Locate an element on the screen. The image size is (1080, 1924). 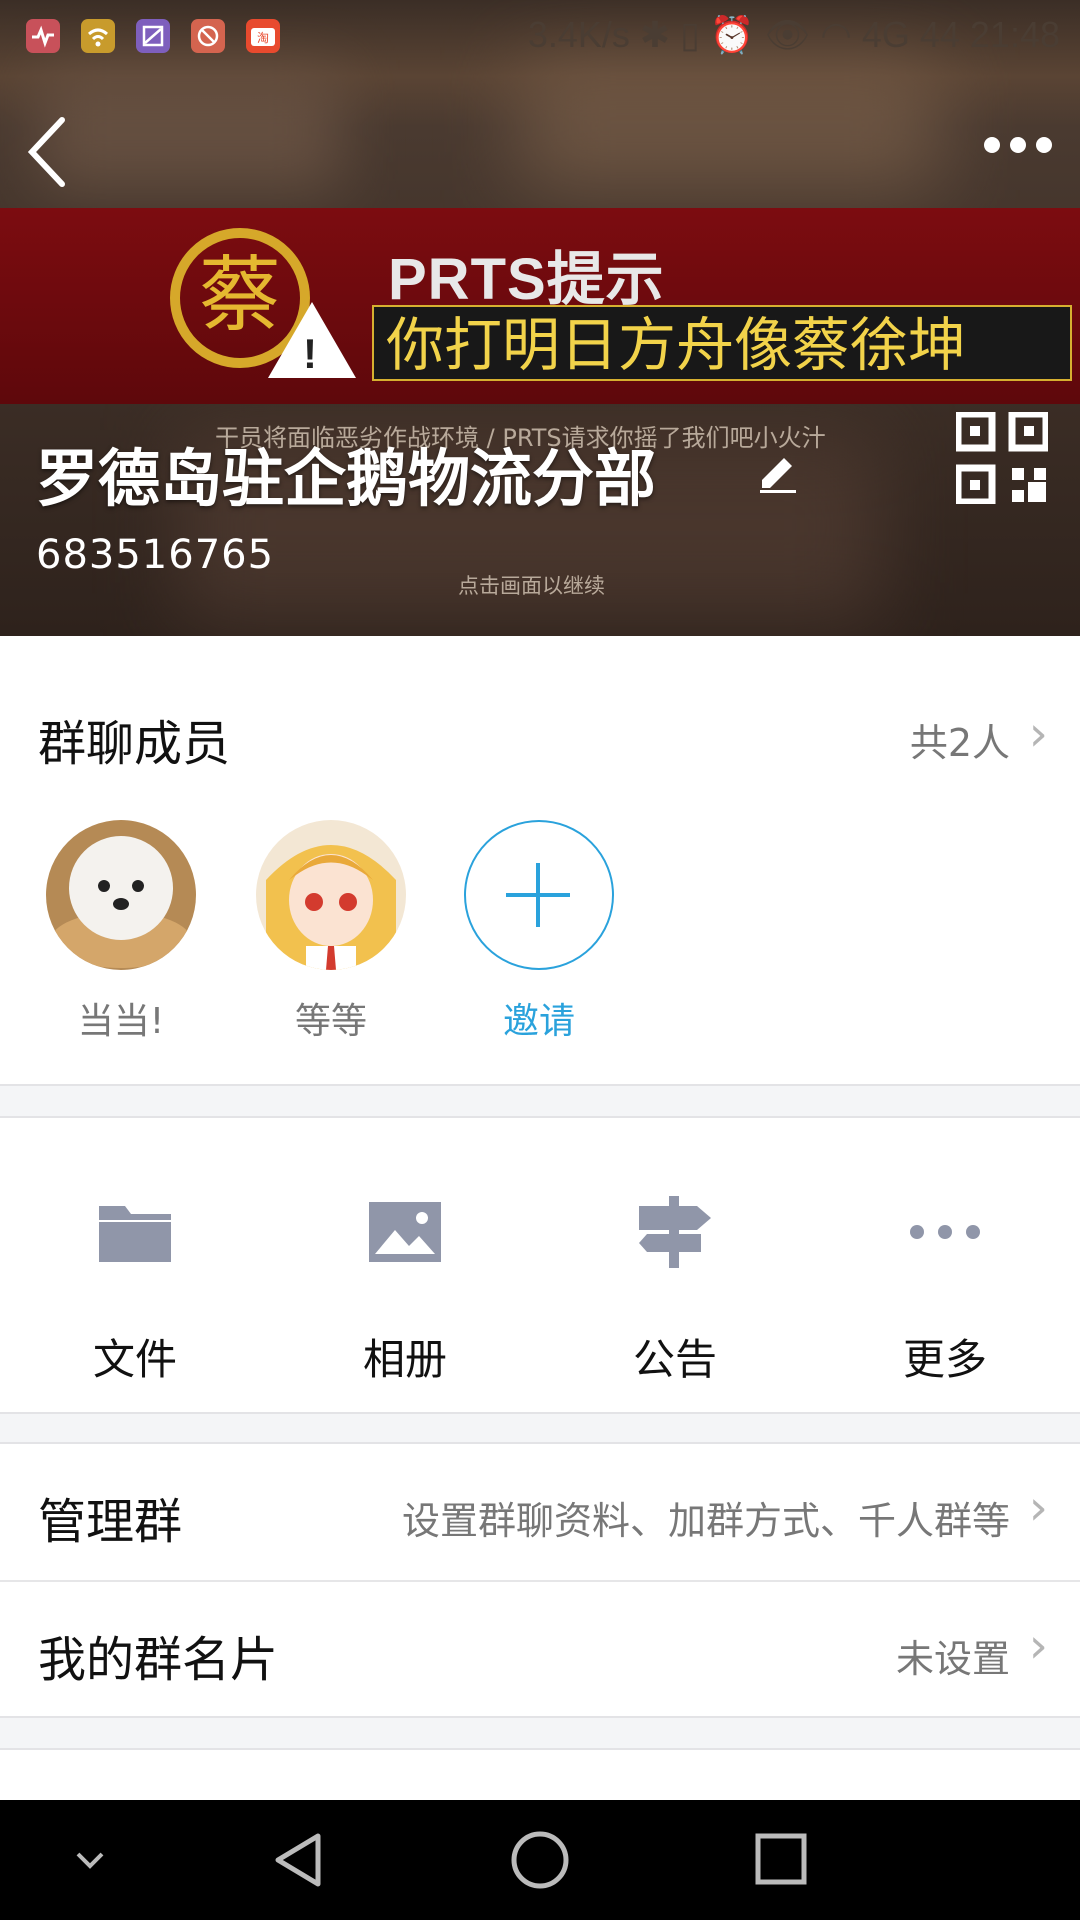
invite-item: 邀请 is located at coordinates (539, 932).